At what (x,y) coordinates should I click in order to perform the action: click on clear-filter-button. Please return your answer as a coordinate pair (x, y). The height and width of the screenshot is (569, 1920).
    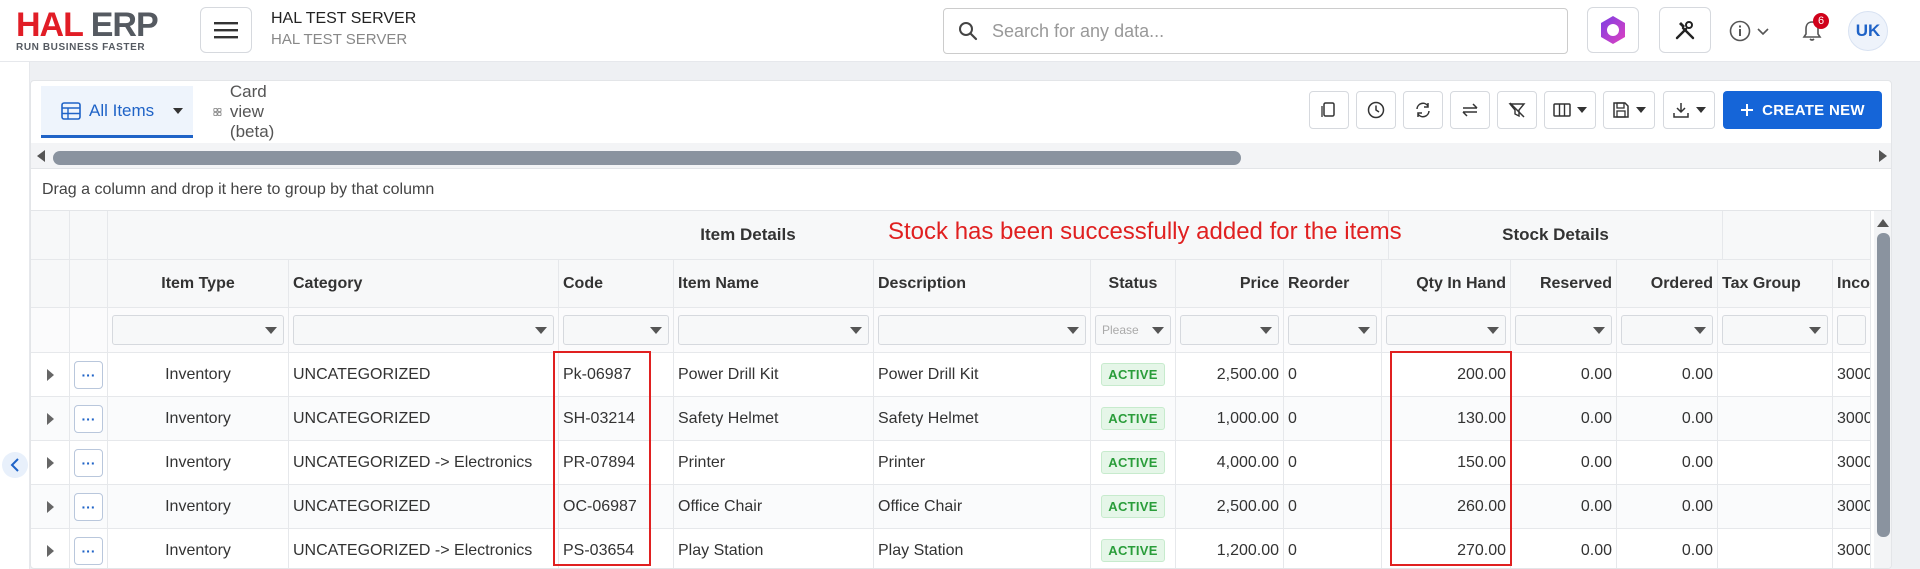
    Looking at the image, I should click on (1517, 110).